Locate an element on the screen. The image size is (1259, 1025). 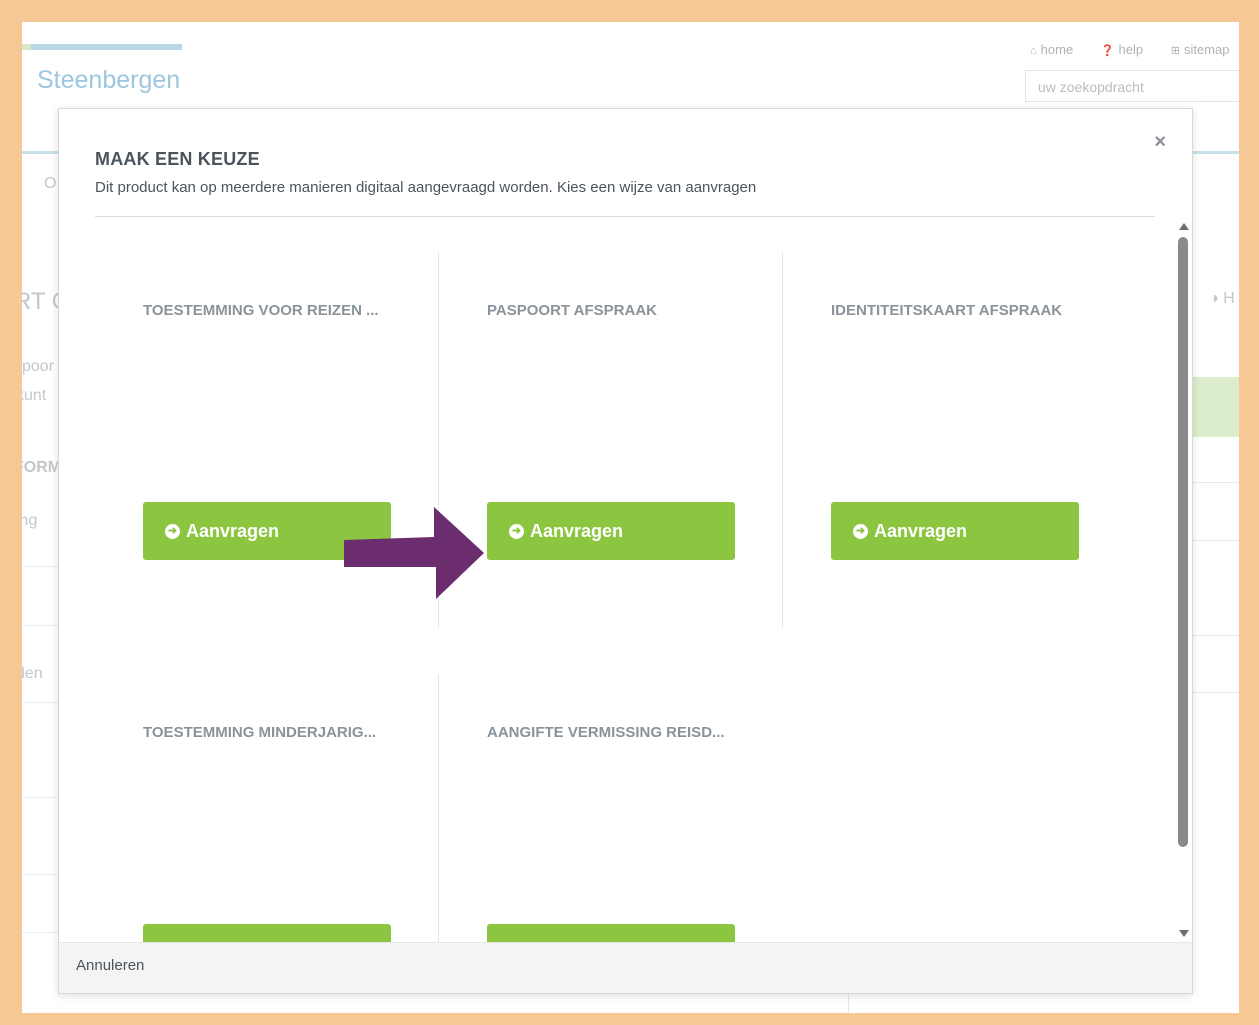
cancel-button: Annuleren is located at coordinates (110, 965).